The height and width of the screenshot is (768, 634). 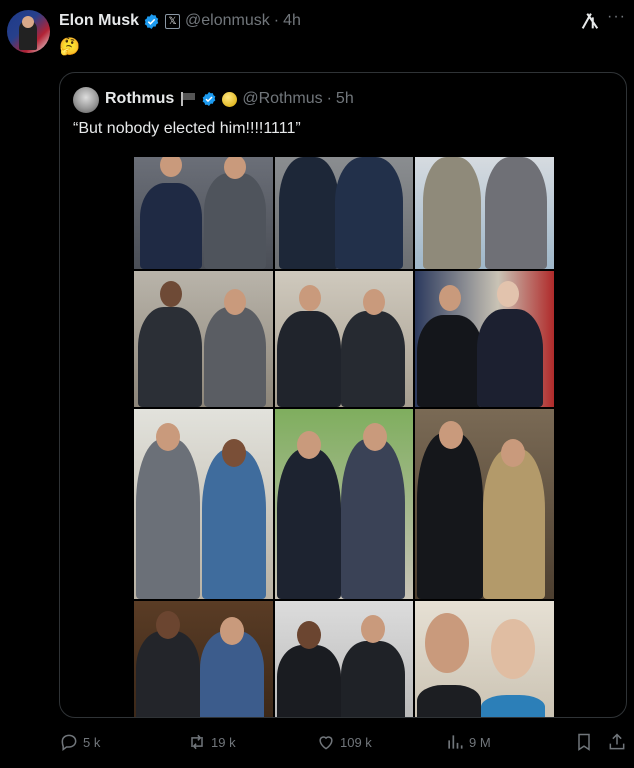 I want to click on quoted-post-text: “But nobody elected him!!!!1111”, so click(x=187, y=128).